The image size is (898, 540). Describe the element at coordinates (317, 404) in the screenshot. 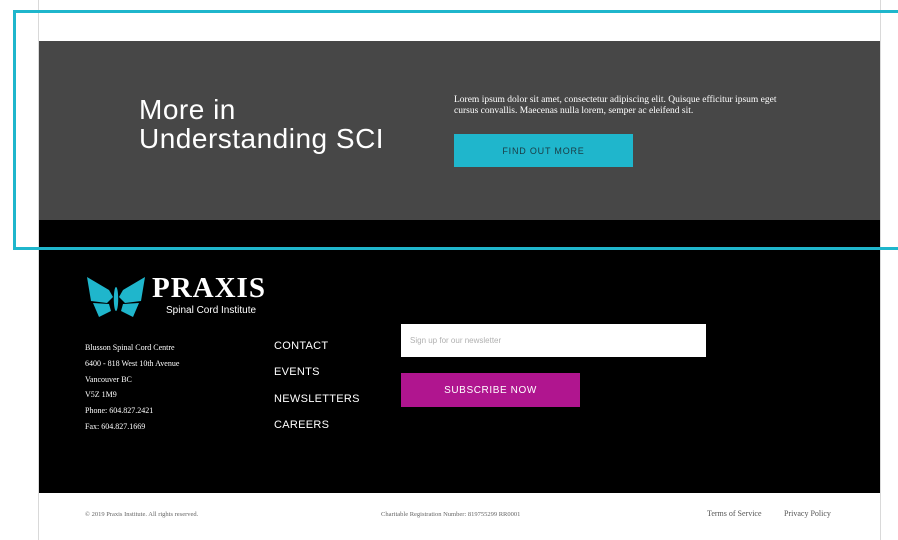

I see `nav-newsletters: NEWSLETTERS` at that location.